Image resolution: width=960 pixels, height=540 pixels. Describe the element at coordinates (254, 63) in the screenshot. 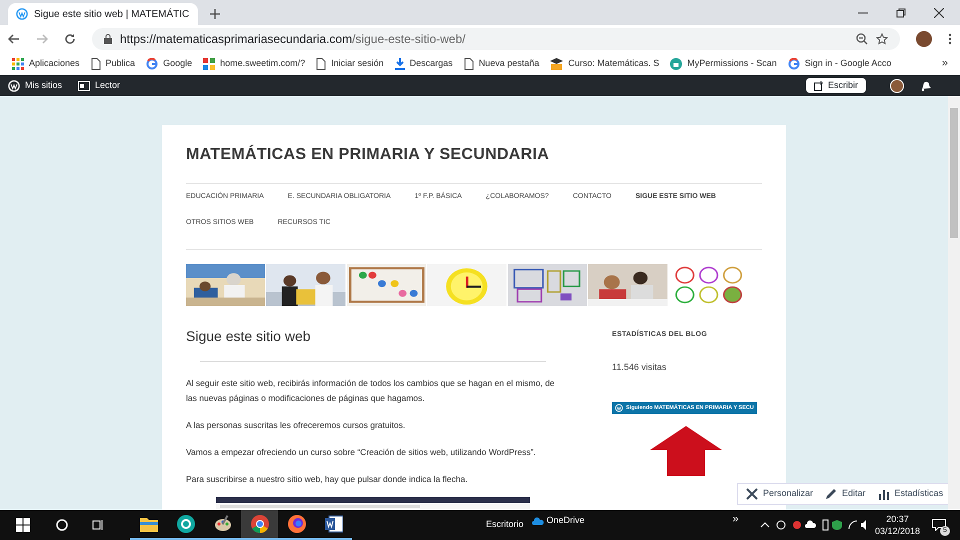

I see `bookmark: home.sweetim.com/?` at that location.